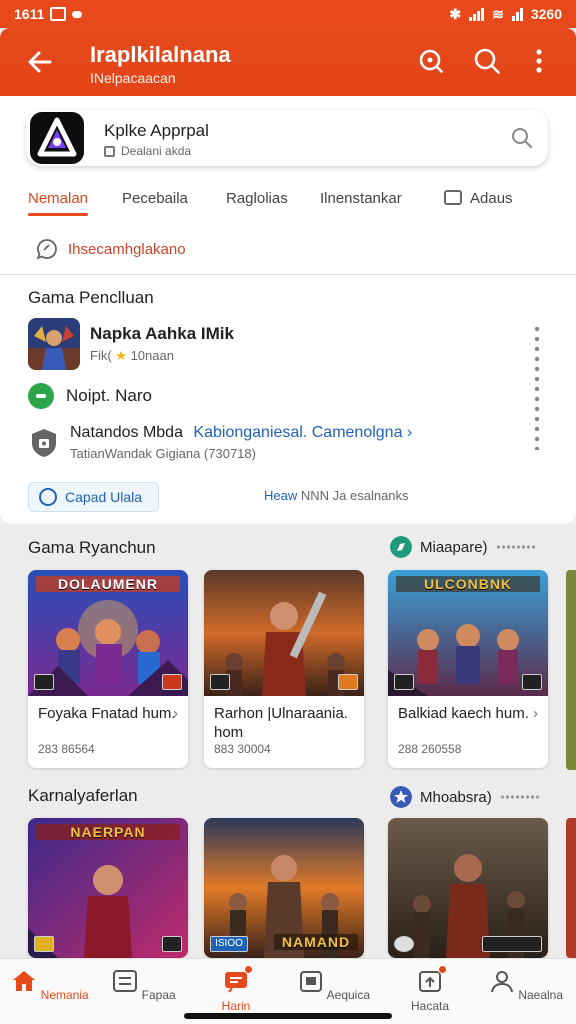  I want to click on verified-icon, so click(48, 497).